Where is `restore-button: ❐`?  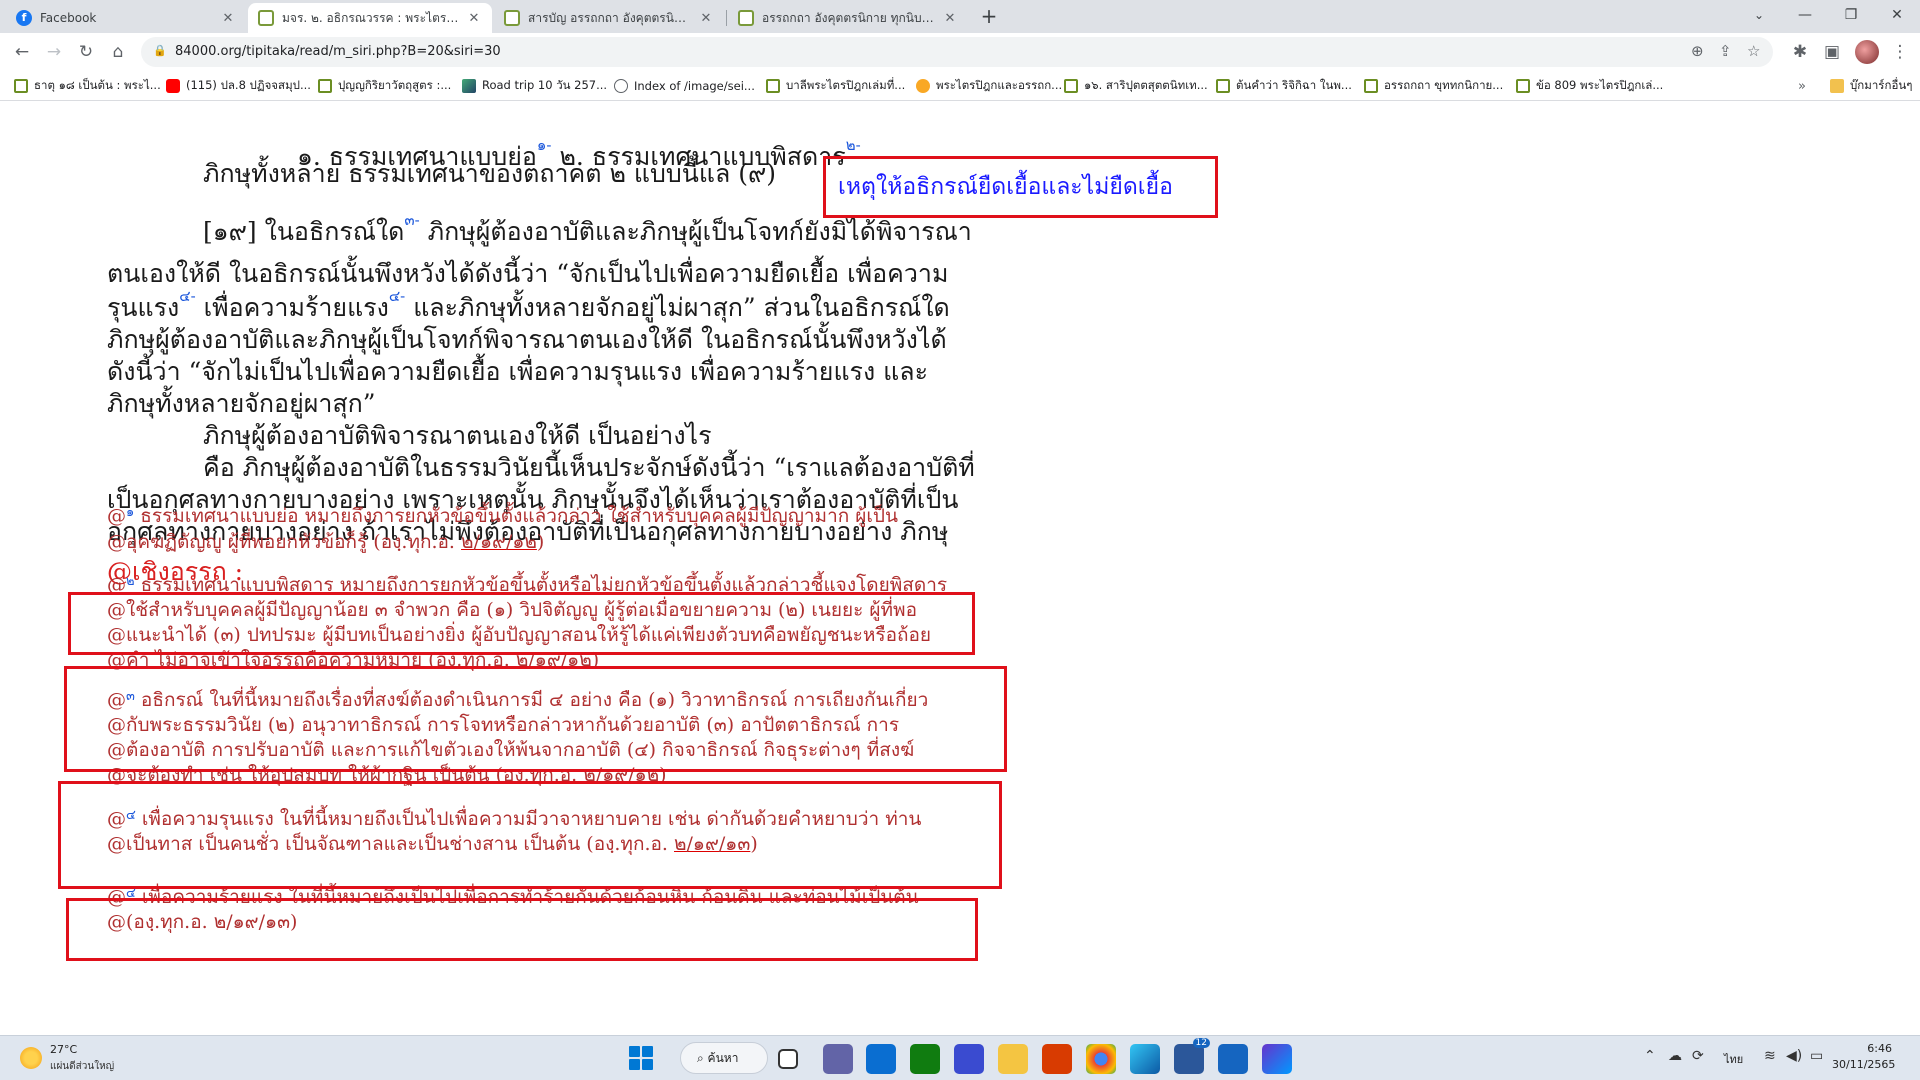 restore-button: ❐ is located at coordinates (1851, 15).